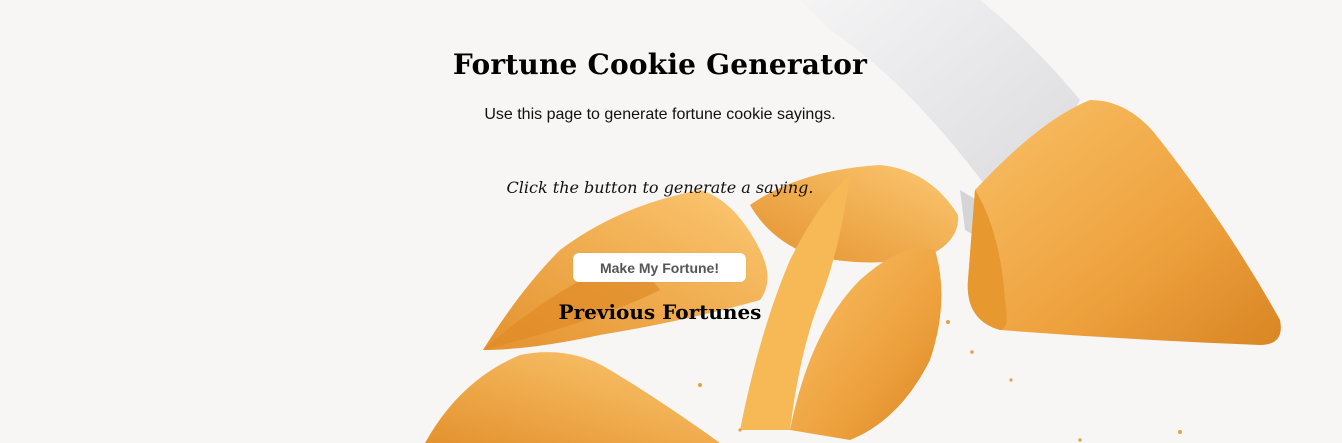  What do you see at coordinates (660, 64) in the screenshot?
I see `page-title: Fortune Cookie Generator` at bounding box center [660, 64].